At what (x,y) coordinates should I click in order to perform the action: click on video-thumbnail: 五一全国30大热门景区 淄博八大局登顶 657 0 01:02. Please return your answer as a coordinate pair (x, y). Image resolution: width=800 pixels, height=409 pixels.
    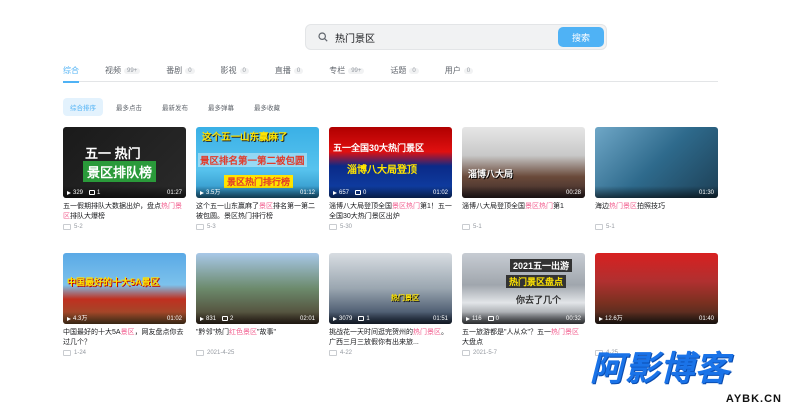
    Looking at the image, I should click on (390, 162).